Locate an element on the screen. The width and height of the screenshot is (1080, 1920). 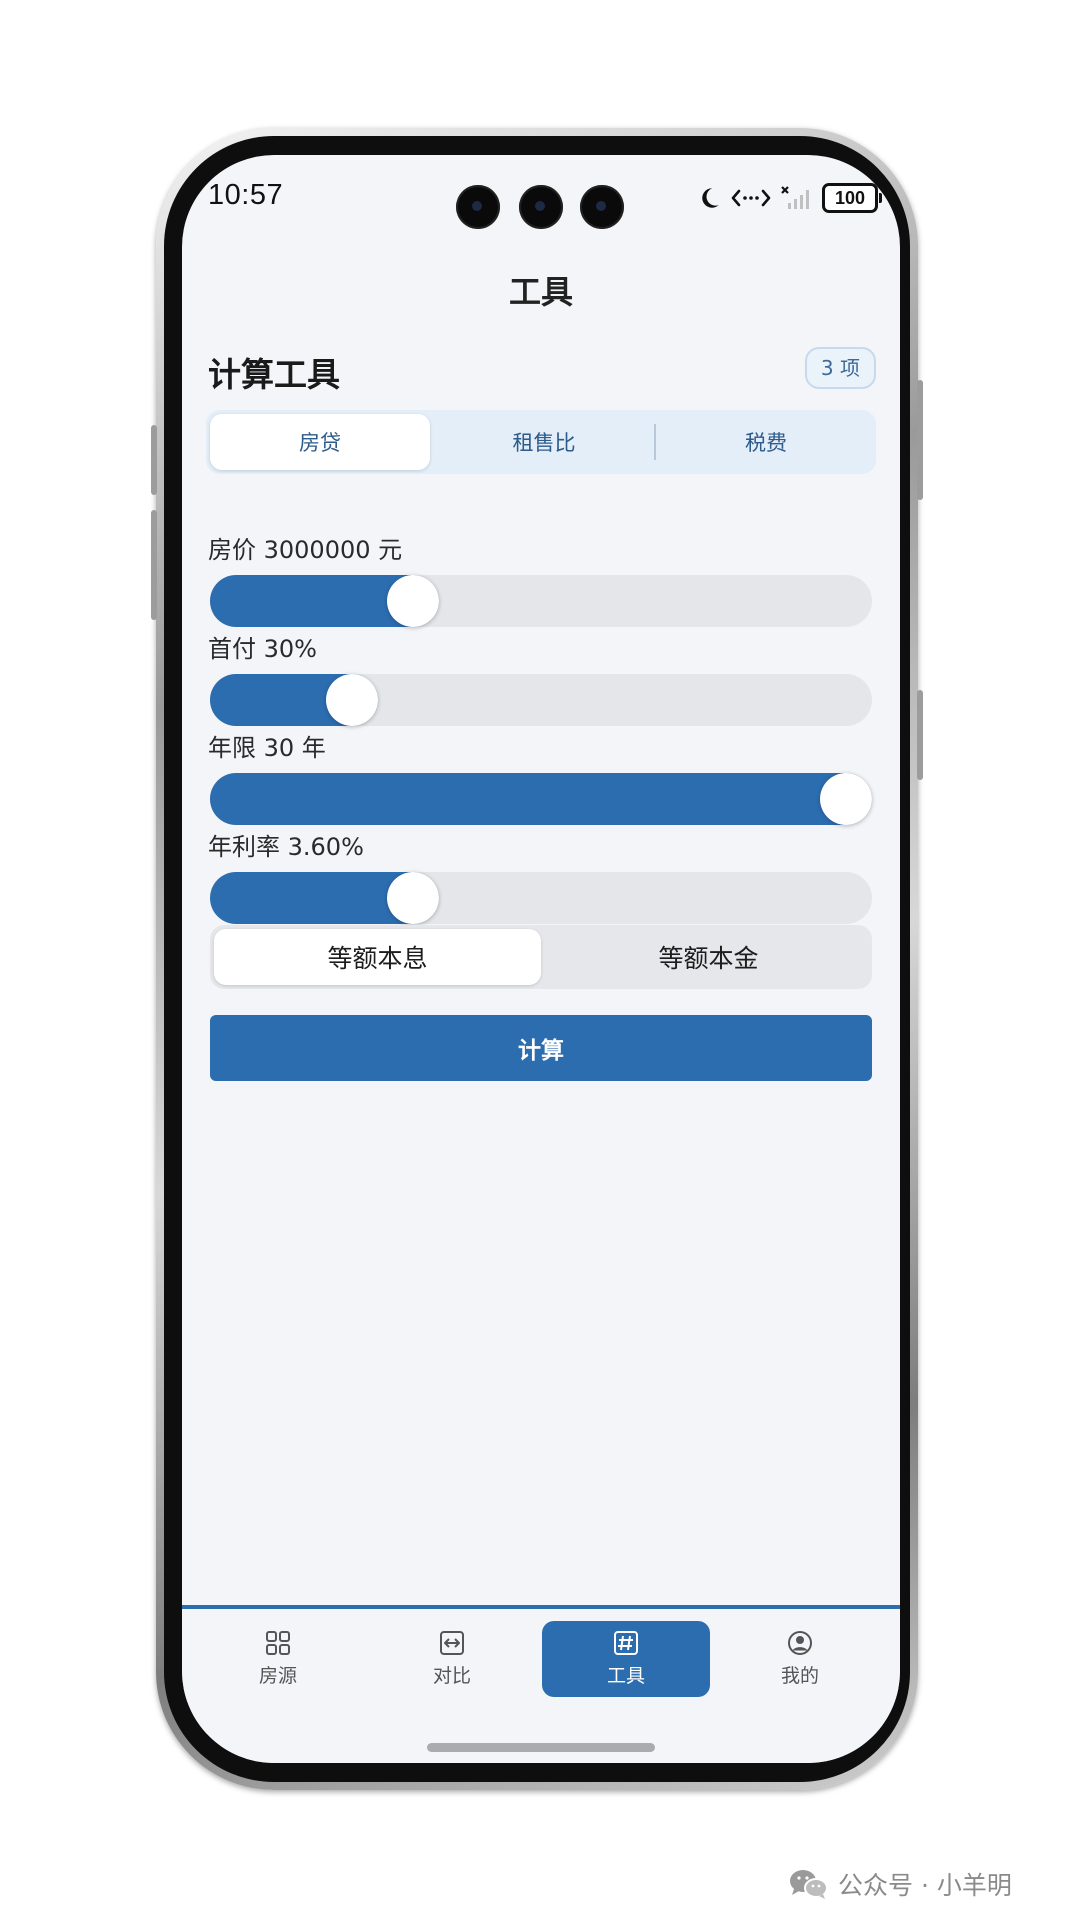
nav-label: 我的 is located at coordinates (799, 1676).